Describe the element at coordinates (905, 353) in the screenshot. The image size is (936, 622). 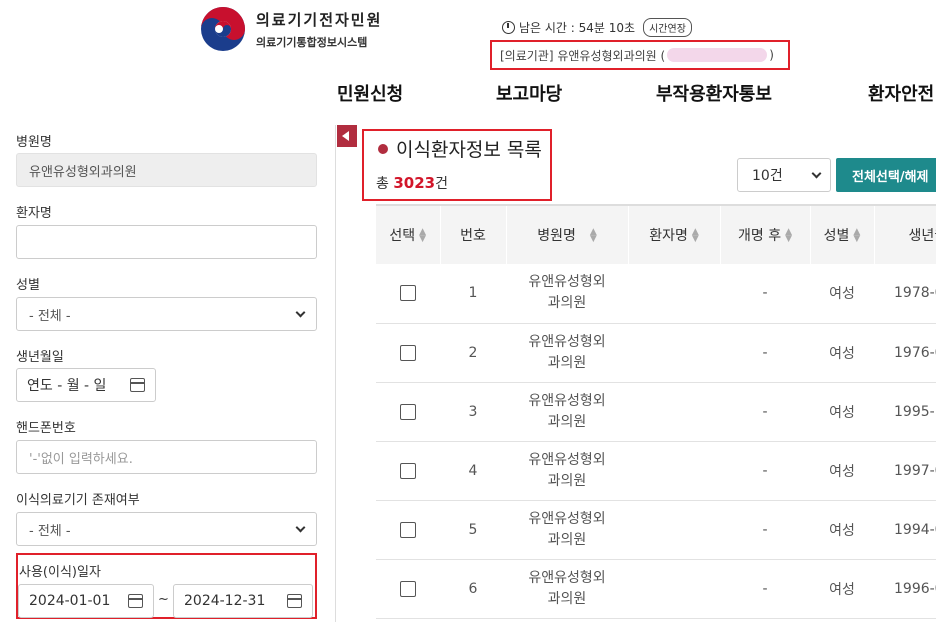
I see `row-birthdate: 1976-0` at that location.